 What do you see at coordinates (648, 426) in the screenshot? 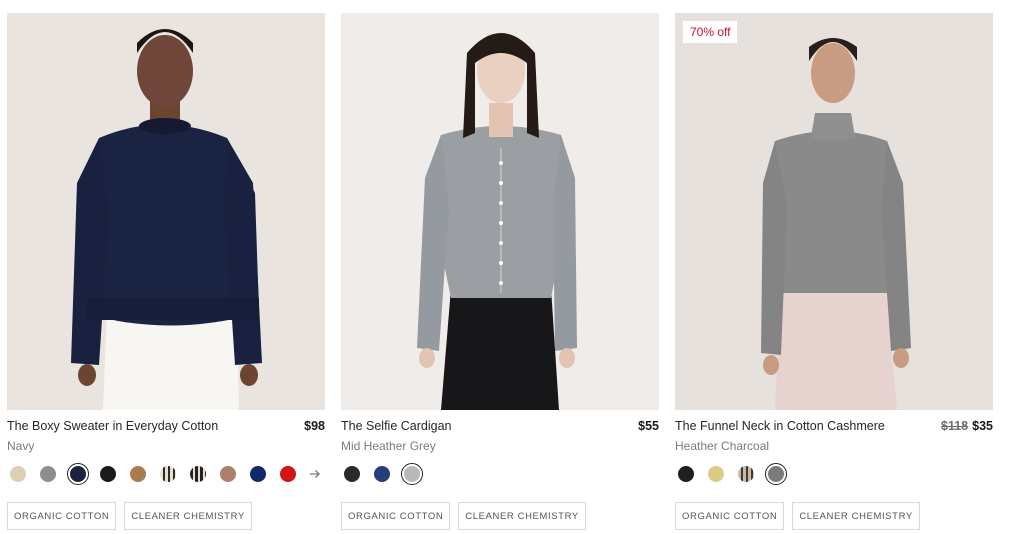
I see `product-price: $55` at bounding box center [648, 426].